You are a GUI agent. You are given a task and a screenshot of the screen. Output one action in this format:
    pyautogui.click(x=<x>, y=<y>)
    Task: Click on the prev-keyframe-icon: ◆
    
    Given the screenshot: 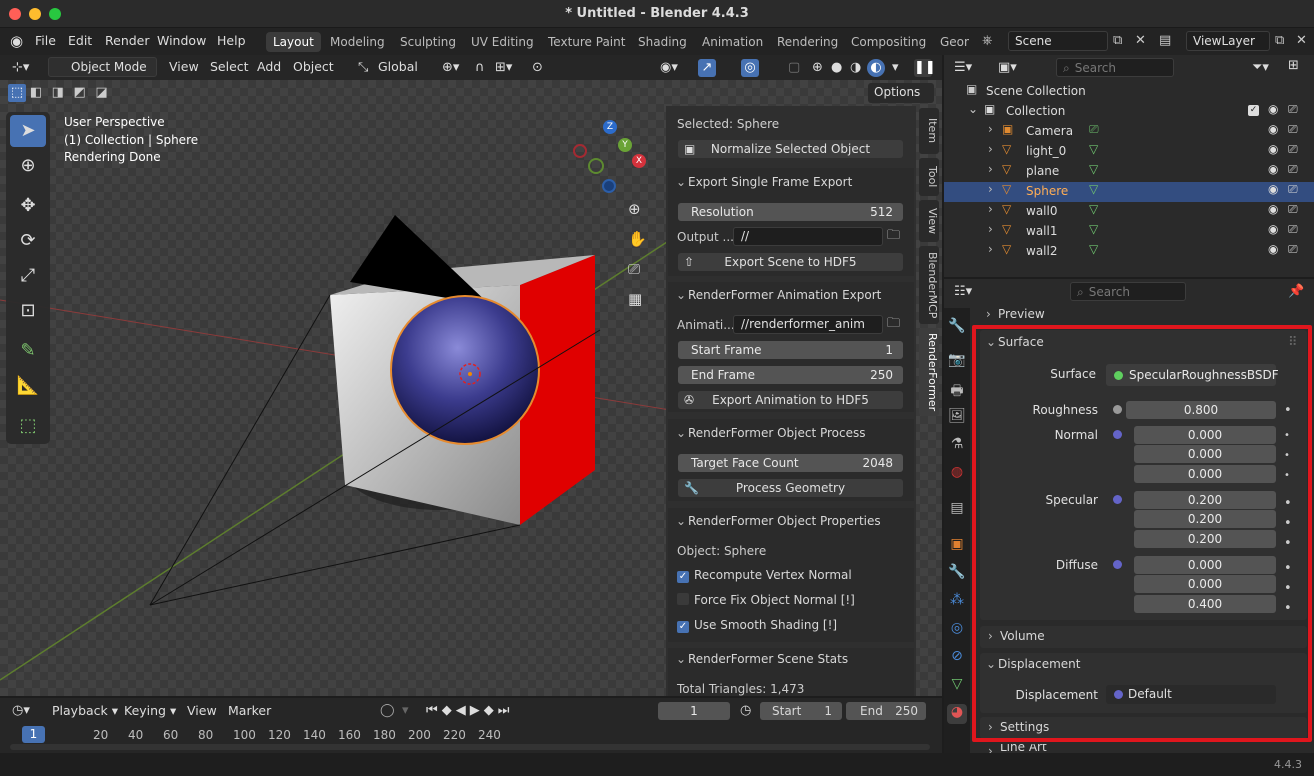 What is the action you would take?
    pyautogui.click(x=449, y=710)
    